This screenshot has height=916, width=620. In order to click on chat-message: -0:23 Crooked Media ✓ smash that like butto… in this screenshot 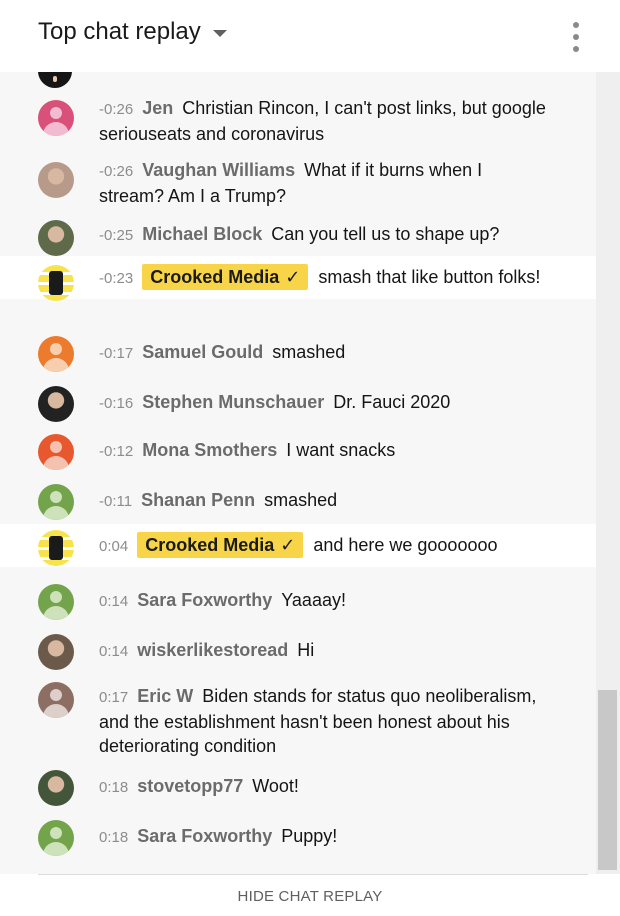, I will do `click(298, 278)`.